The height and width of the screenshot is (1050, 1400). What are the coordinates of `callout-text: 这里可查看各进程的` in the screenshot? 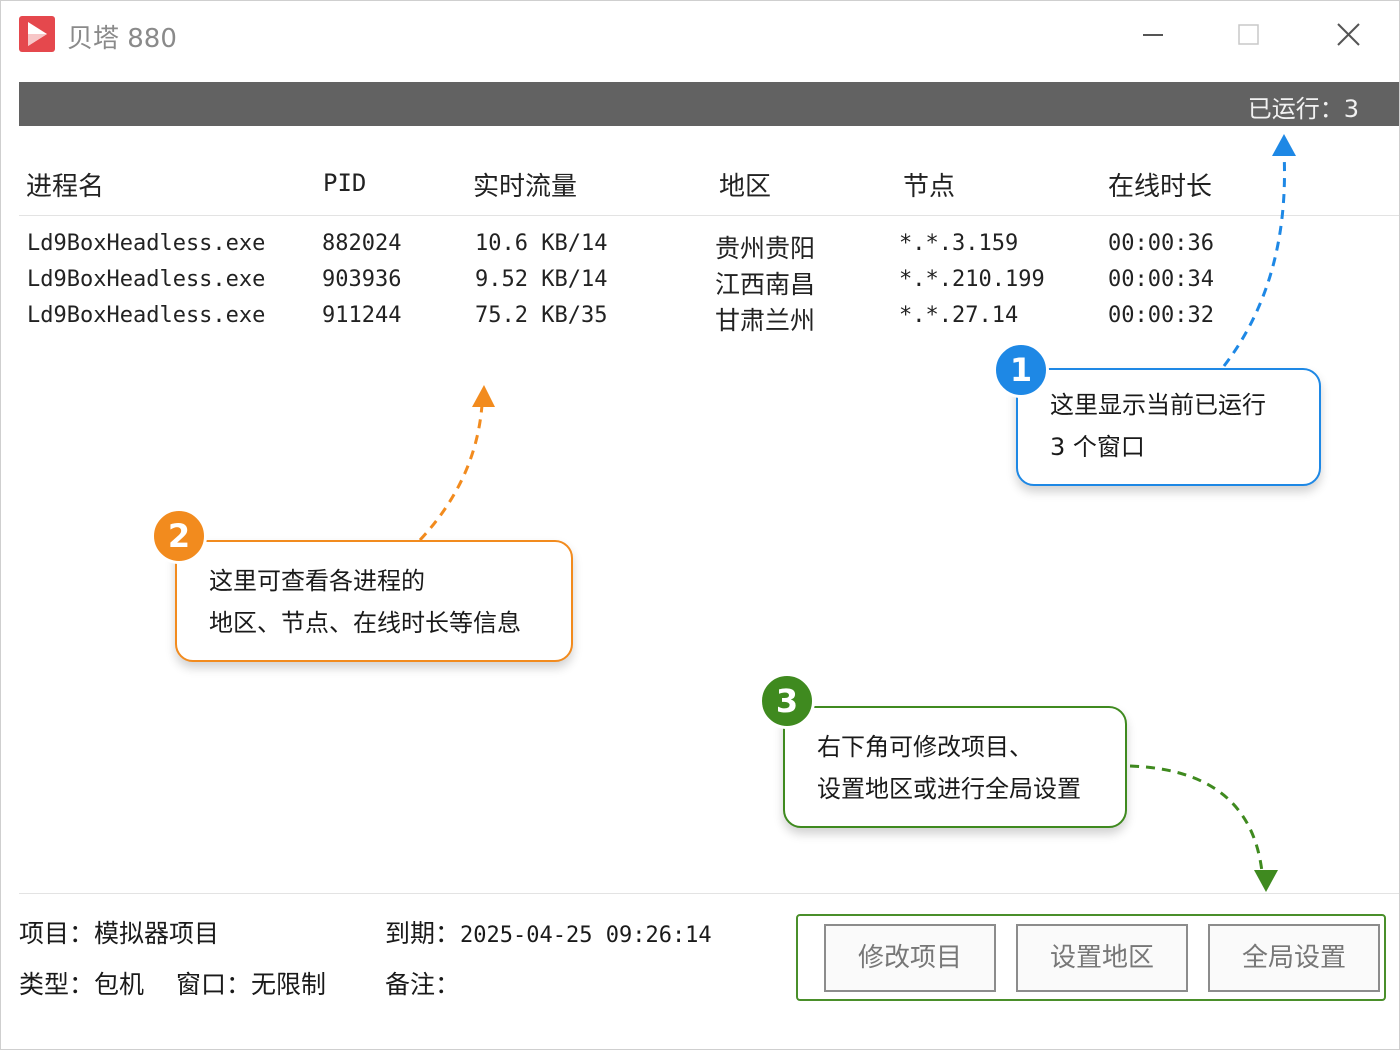 It's located at (317, 581).